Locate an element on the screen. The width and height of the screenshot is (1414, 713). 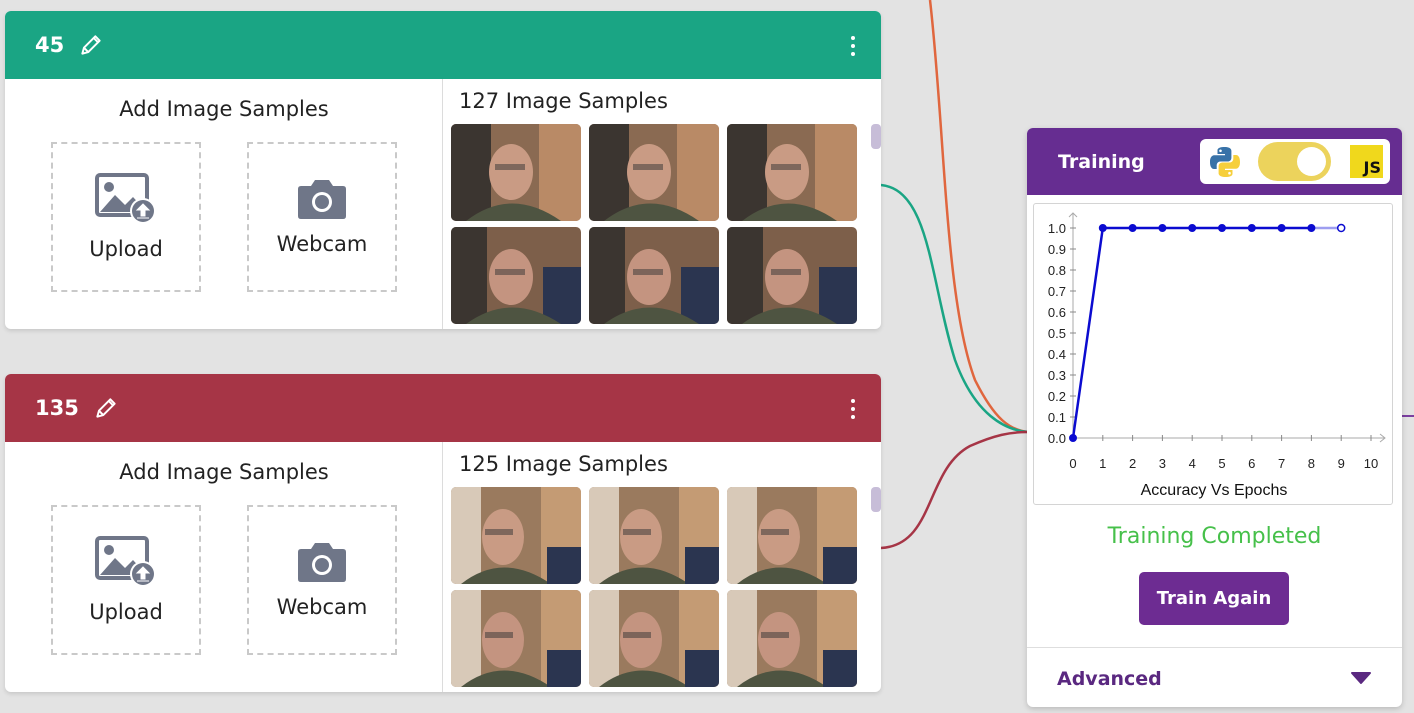
x-tick-label: 10 is located at coordinates (1371, 463).